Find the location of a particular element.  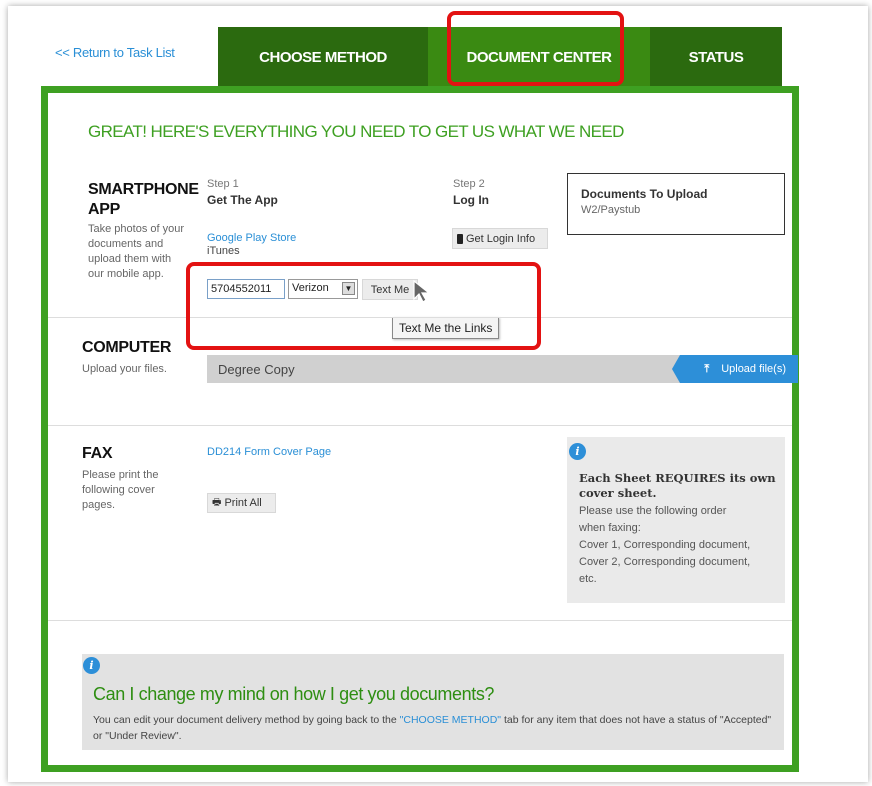

tab-choose-method: CHOOSE METHOD is located at coordinates (323, 57).